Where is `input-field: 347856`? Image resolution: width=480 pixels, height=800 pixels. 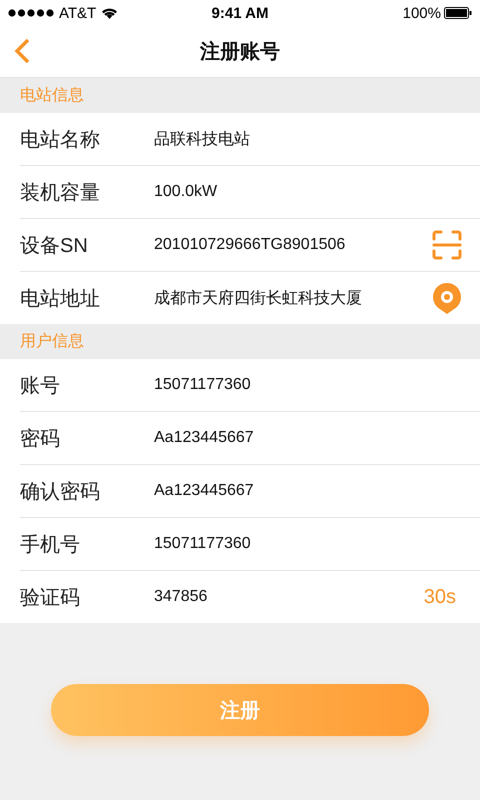
input-field: 347856 is located at coordinates (289, 597).